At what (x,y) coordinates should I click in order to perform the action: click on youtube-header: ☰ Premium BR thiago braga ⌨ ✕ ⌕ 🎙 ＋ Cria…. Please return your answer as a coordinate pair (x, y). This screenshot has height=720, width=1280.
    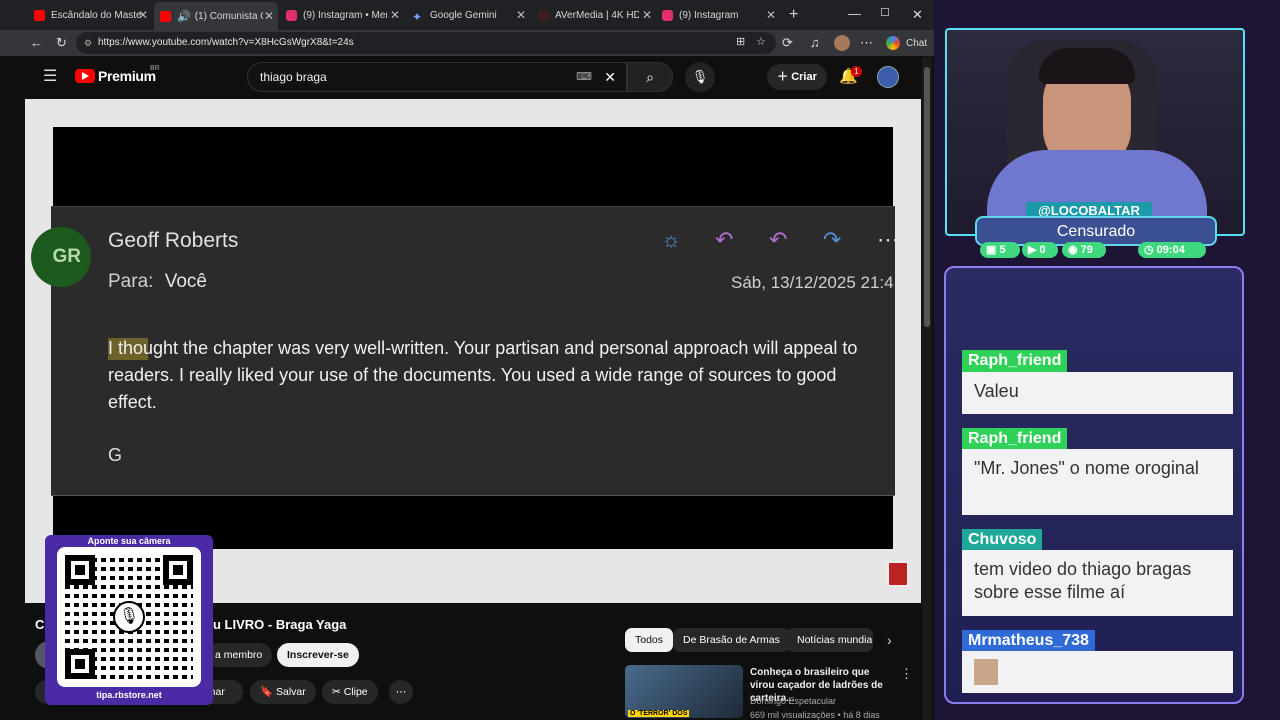
    Looking at the image, I should click on (473, 78).